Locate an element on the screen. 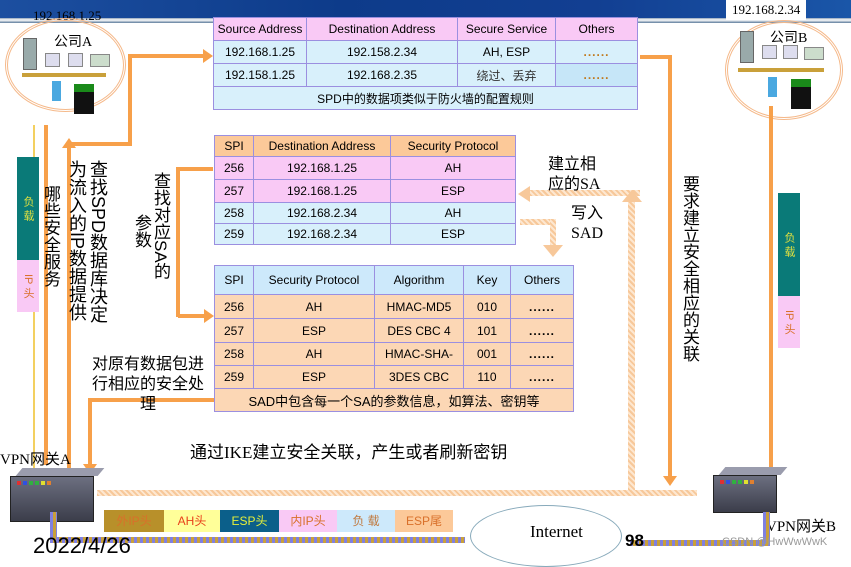 The image size is (851, 567). sa-header: Destination Address is located at coordinates (322, 146).